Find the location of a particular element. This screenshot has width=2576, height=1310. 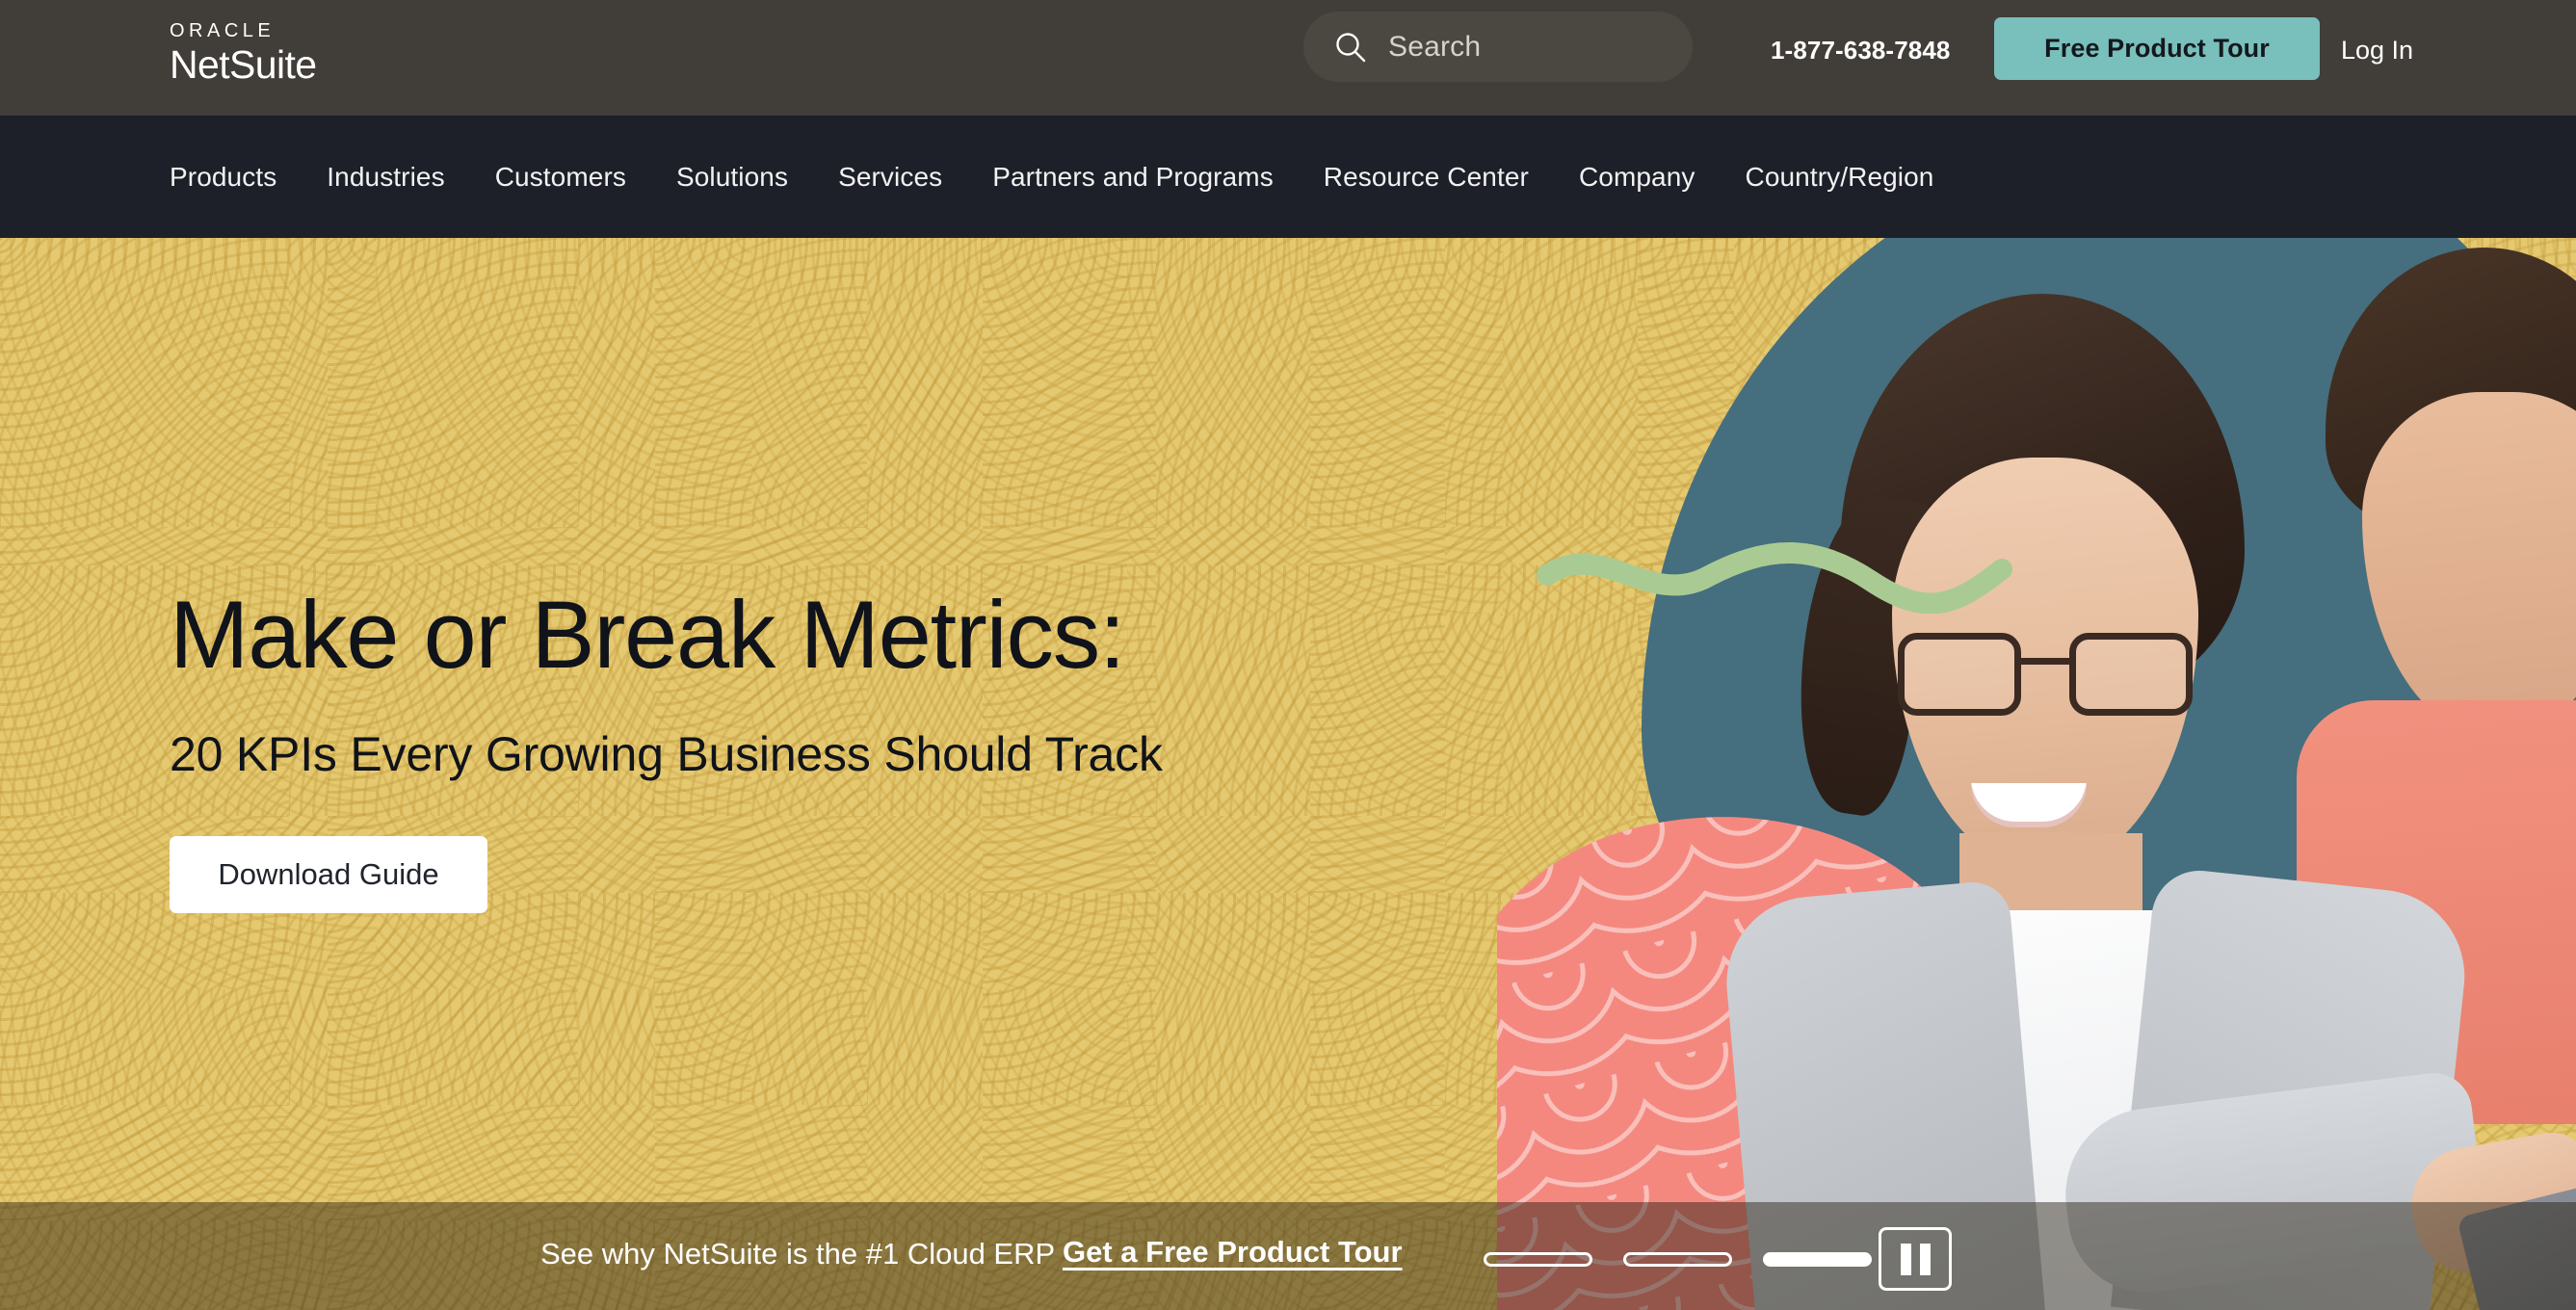

search-icon is located at coordinates (1351, 47).